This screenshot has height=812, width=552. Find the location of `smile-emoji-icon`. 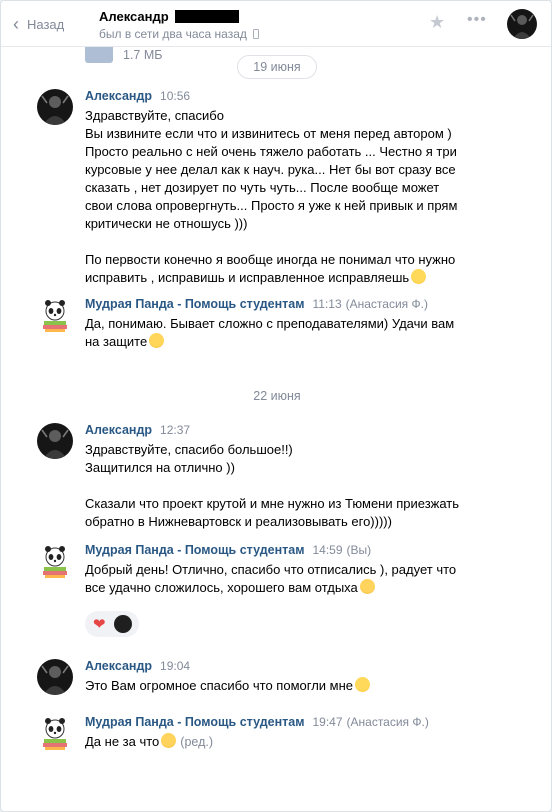

smile-emoji-icon is located at coordinates (157, 340).